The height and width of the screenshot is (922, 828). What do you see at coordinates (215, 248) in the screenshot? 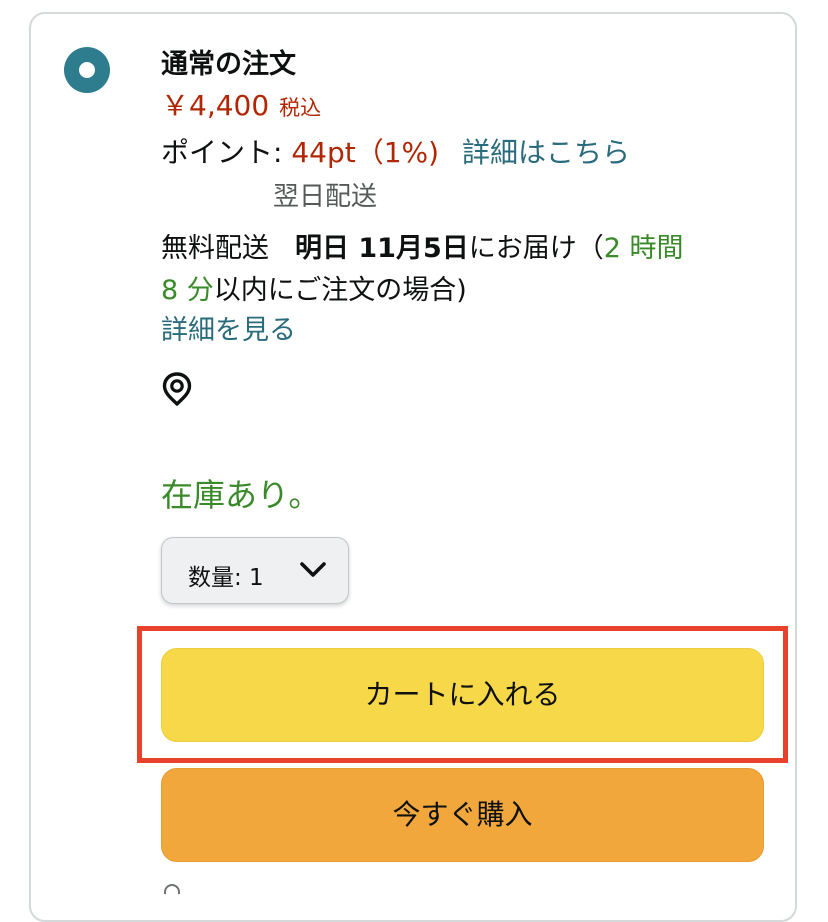
I see `free-delivery-label: 無料配送` at bounding box center [215, 248].